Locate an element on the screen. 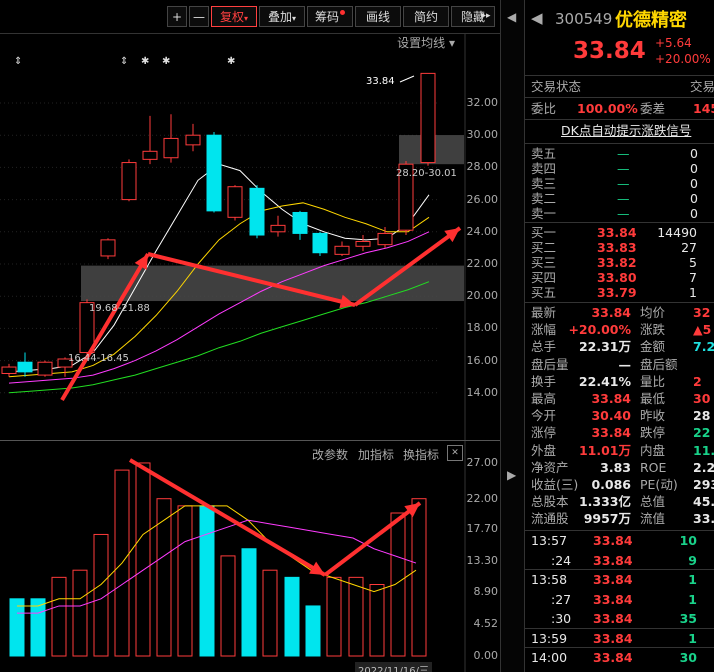 This screenshot has width=714, height=672. stat-label: 涨停 is located at coordinates (544, 433).